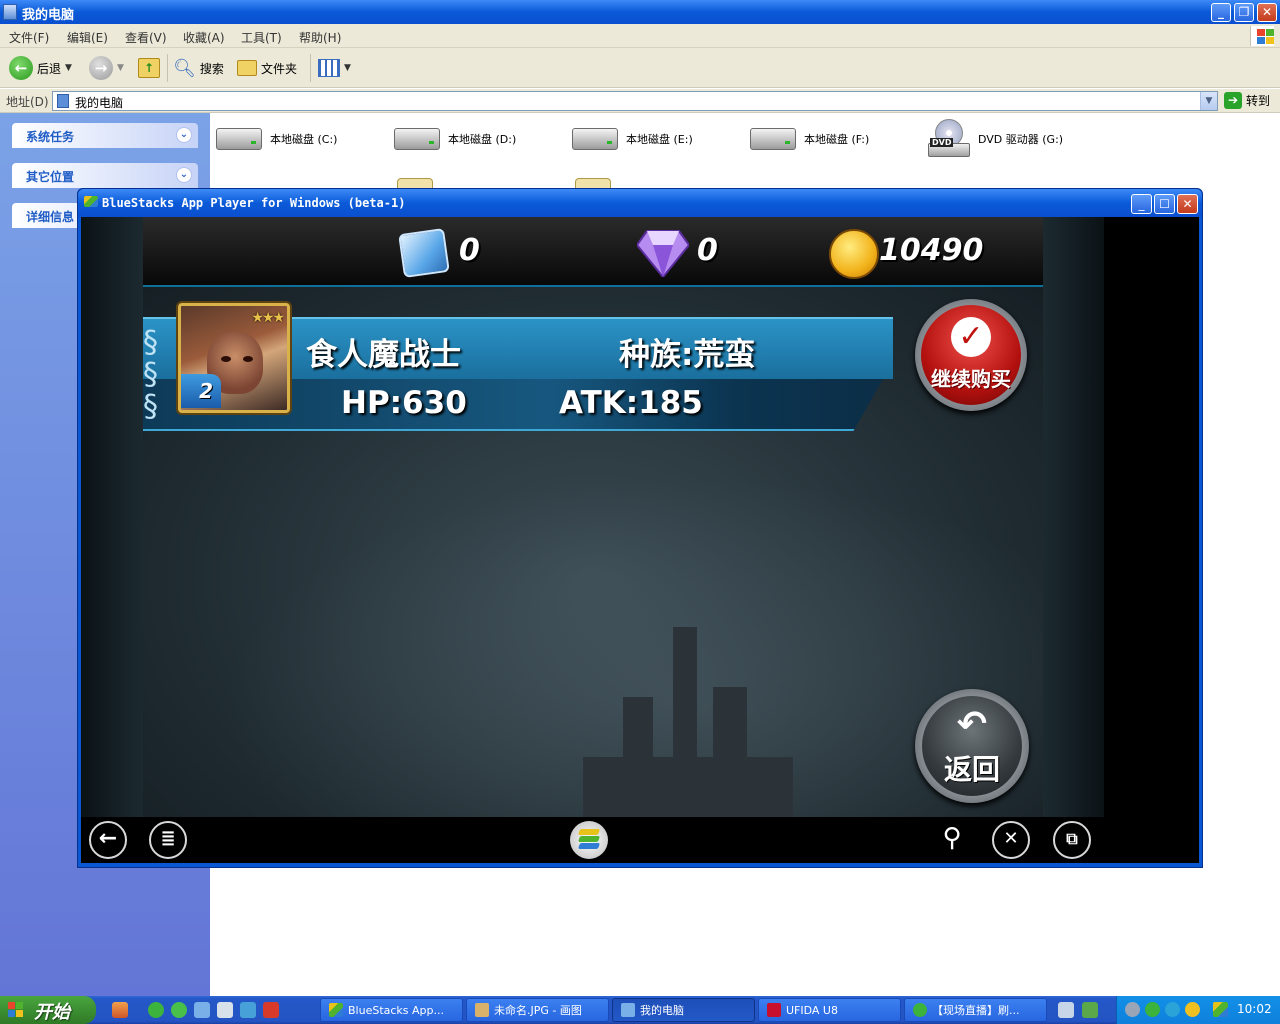 This screenshot has height=1024, width=1280. Describe the element at coordinates (469, 250) in the screenshot. I see `ticket-count: 0` at that location.